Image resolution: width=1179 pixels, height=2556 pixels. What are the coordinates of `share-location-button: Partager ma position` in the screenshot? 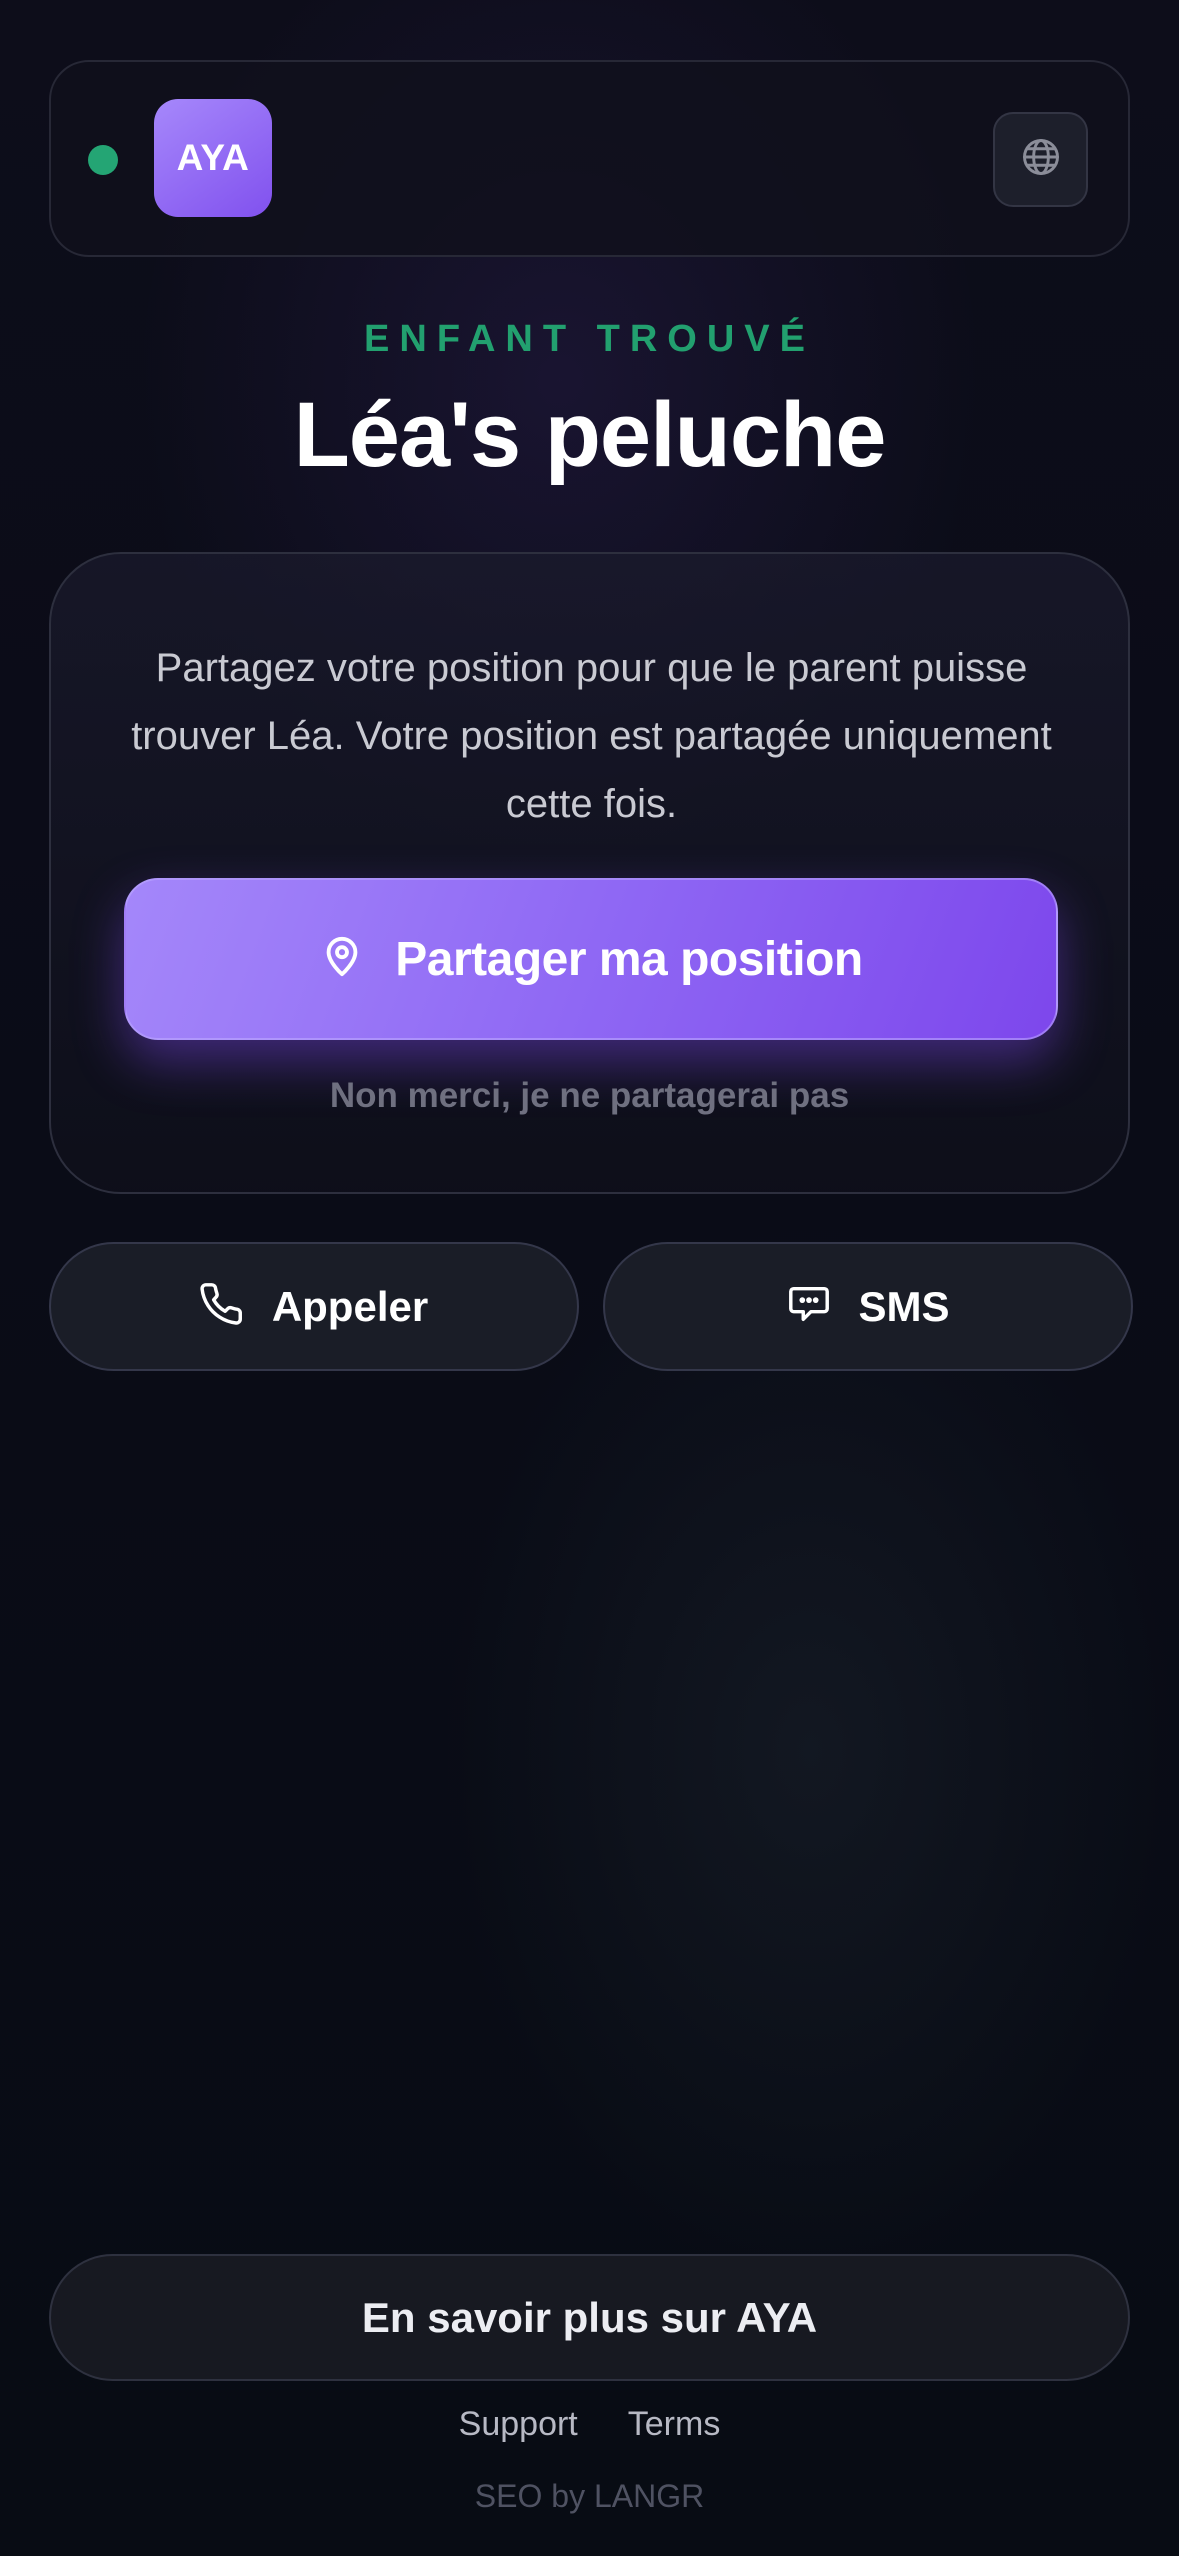 It's located at (591, 959).